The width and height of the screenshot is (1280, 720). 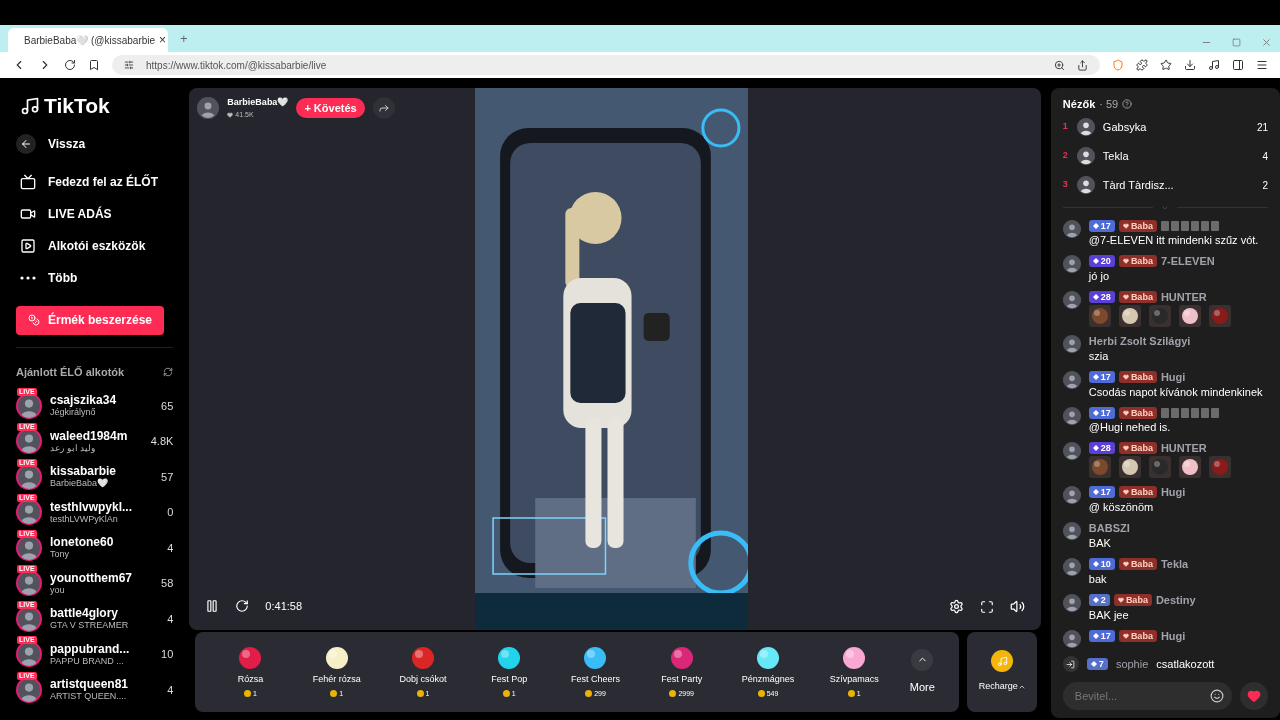 What do you see at coordinates (1190, 65) in the screenshot?
I see `download-icon` at bounding box center [1190, 65].